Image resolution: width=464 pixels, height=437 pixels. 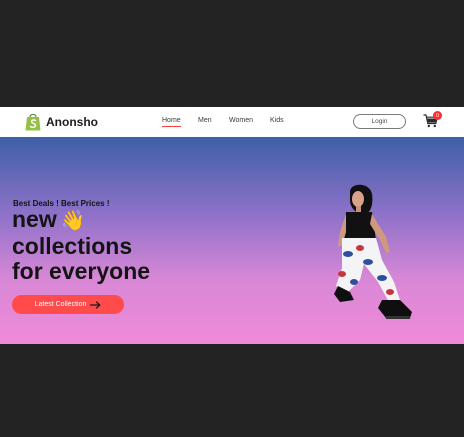 What do you see at coordinates (437, 115) in the screenshot?
I see `cart-count-badge: 0` at bounding box center [437, 115].